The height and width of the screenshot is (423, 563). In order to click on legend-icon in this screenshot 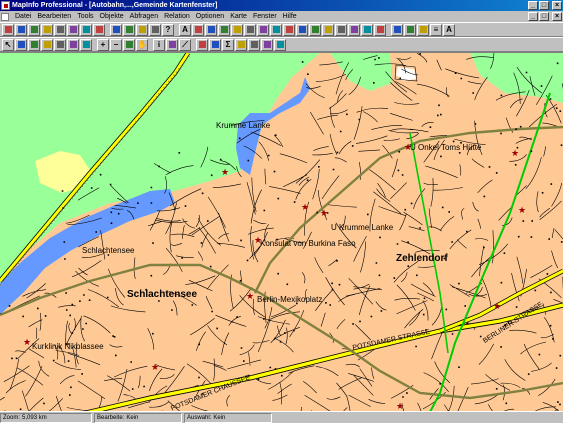, I will do `click(215, 44)`.